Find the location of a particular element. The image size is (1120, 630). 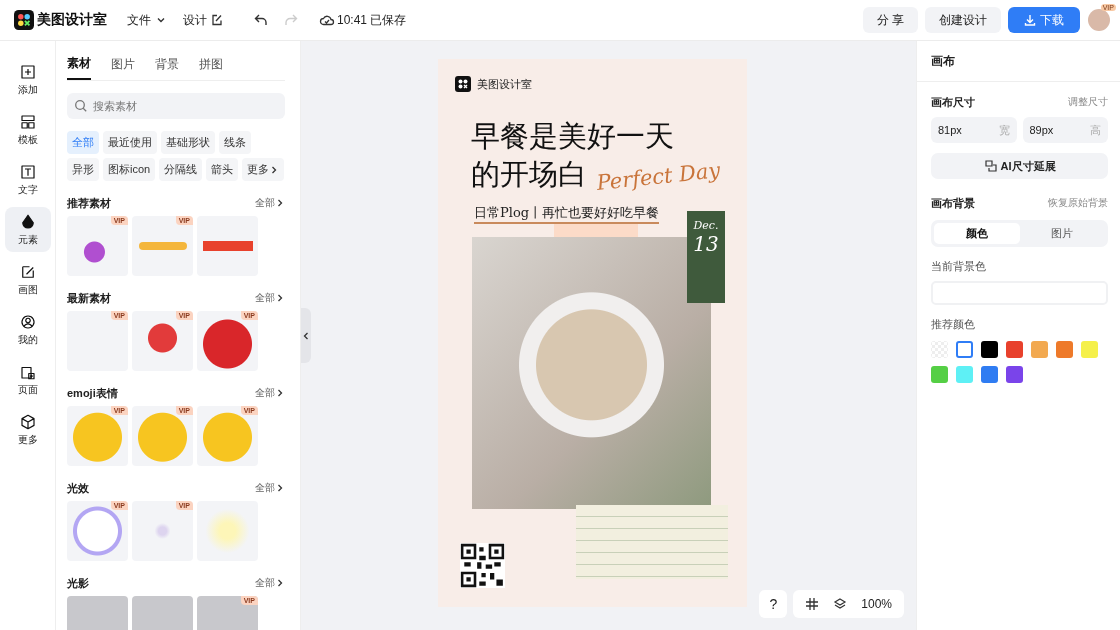

search-field: 搜索素材 is located at coordinates (176, 106).